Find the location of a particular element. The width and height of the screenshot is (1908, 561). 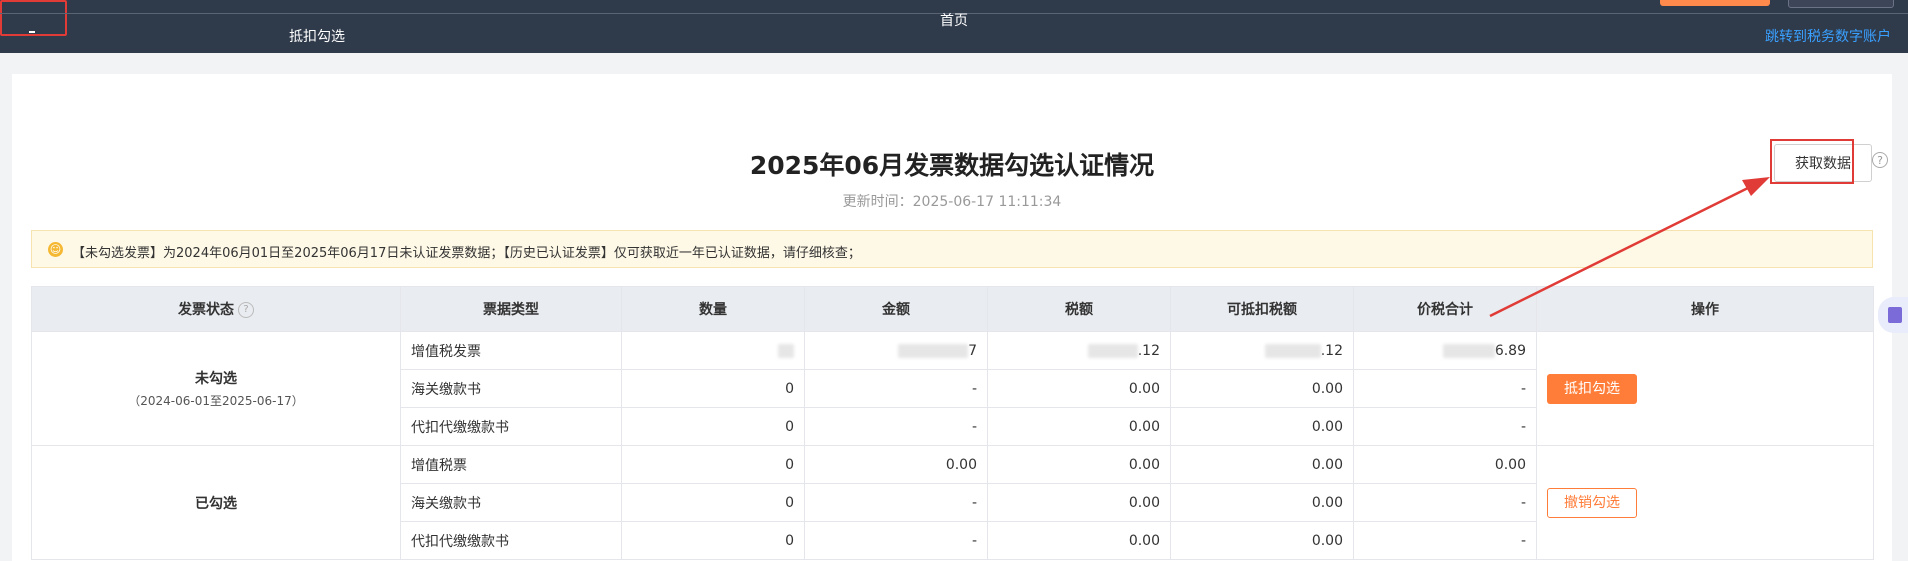

total-cell: 6.89 is located at coordinates (1445, 350).